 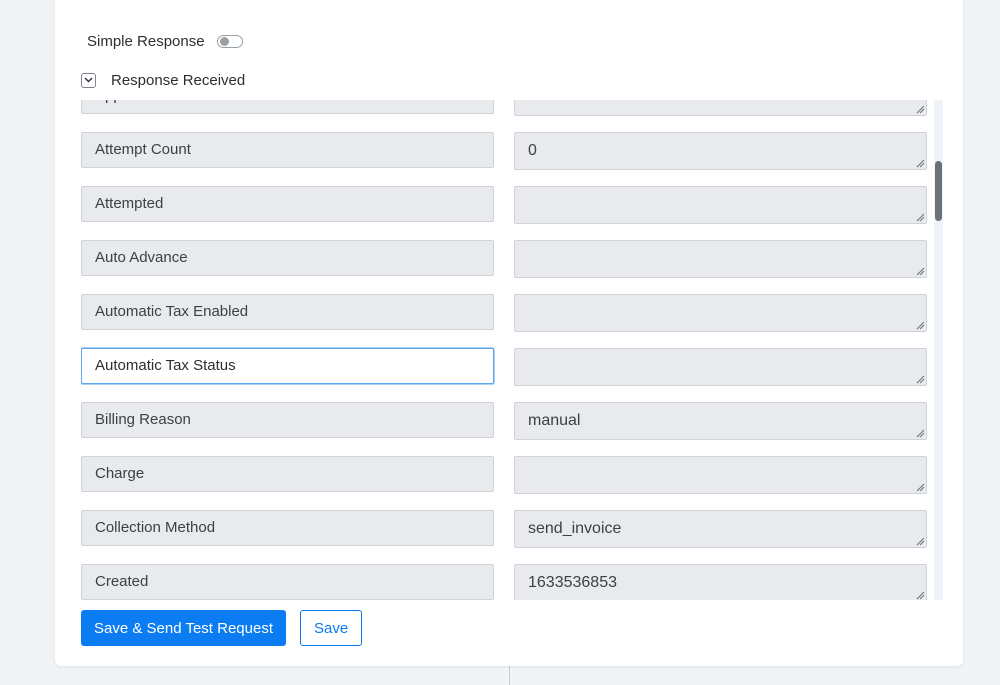 I want to click on simple-response-toggle, so click(x=229, y=41).